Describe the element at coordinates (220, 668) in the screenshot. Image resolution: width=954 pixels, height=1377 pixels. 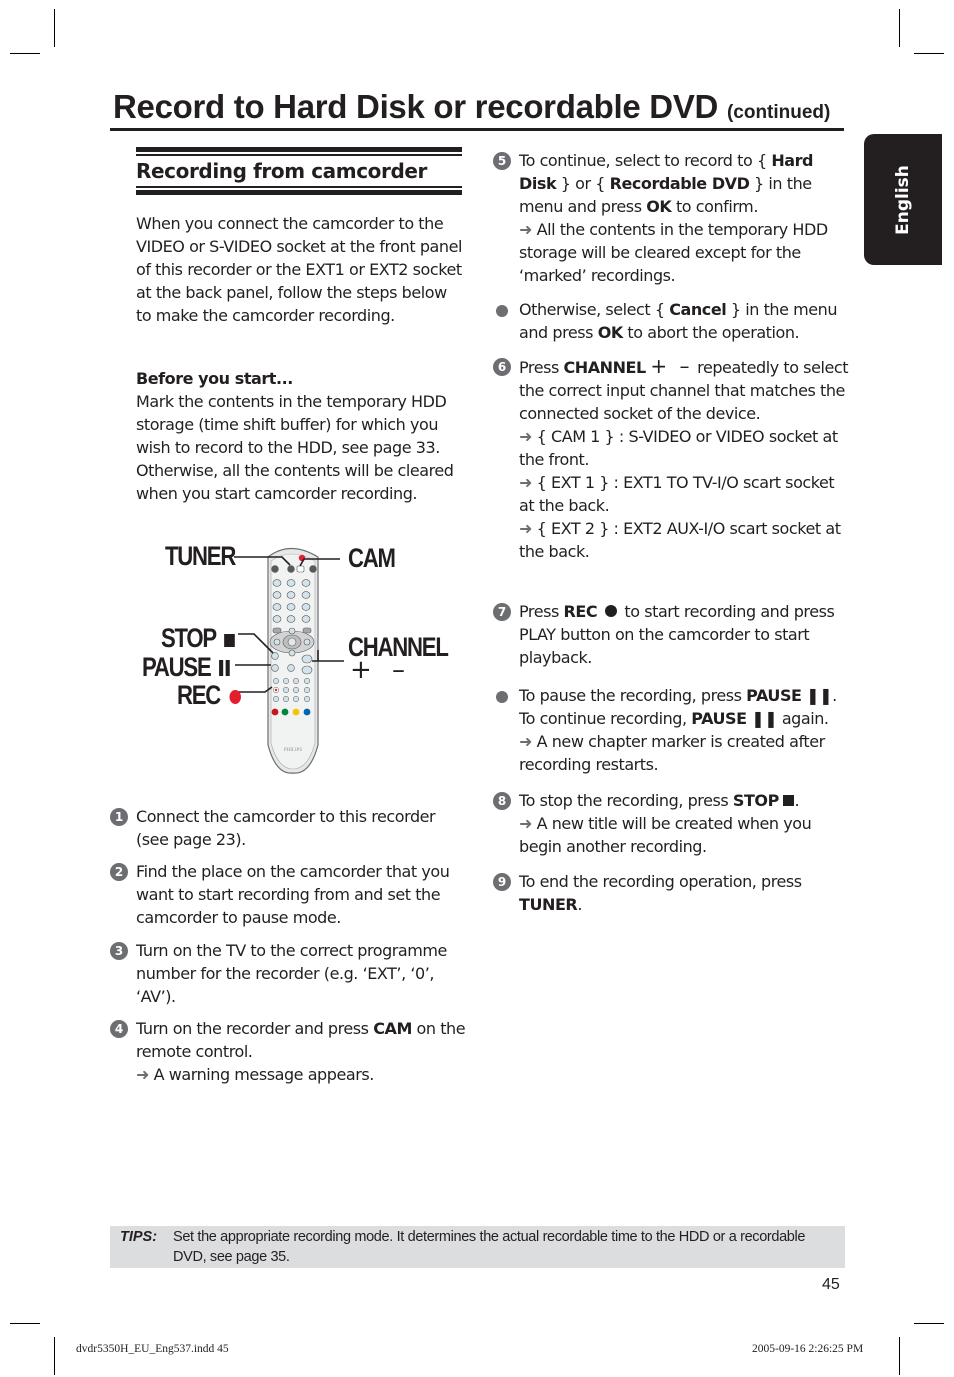
I see `pause-icon` at that location.